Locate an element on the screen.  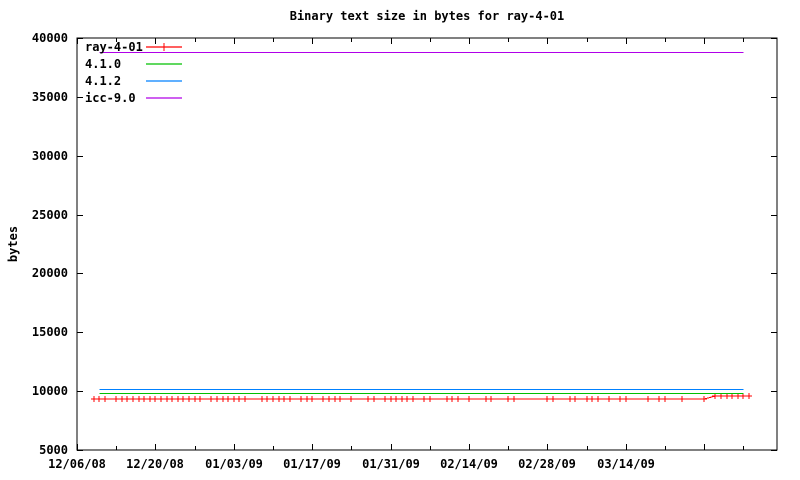
x-tick-label: 03/14/09 is located at coordinates (626, 464).